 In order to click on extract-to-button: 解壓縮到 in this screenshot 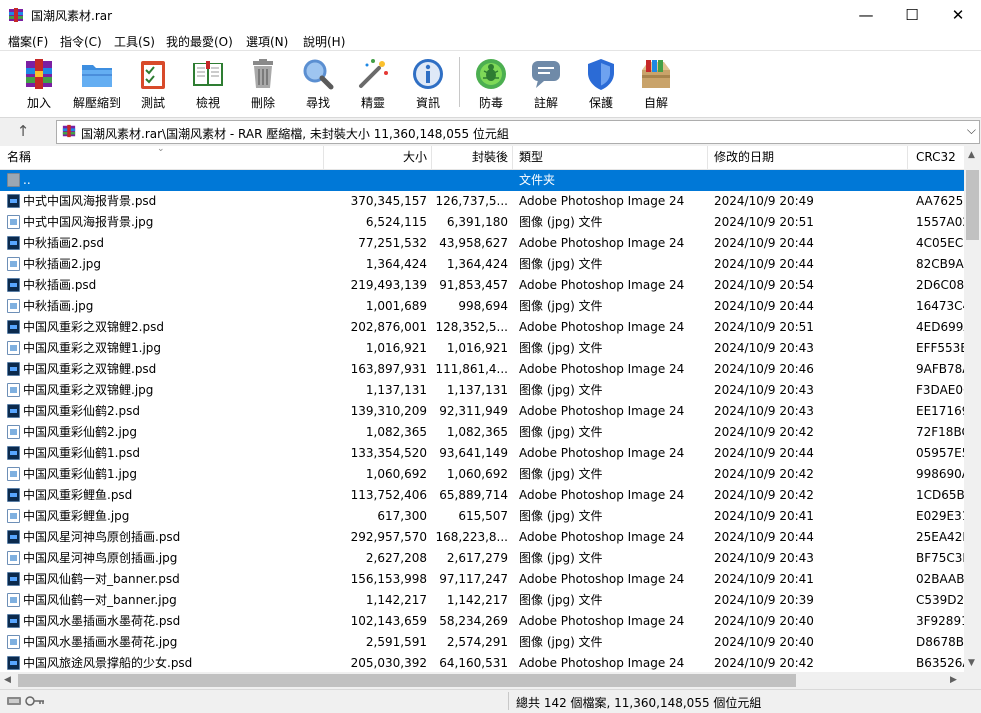, I will do `click(97, 83)`.